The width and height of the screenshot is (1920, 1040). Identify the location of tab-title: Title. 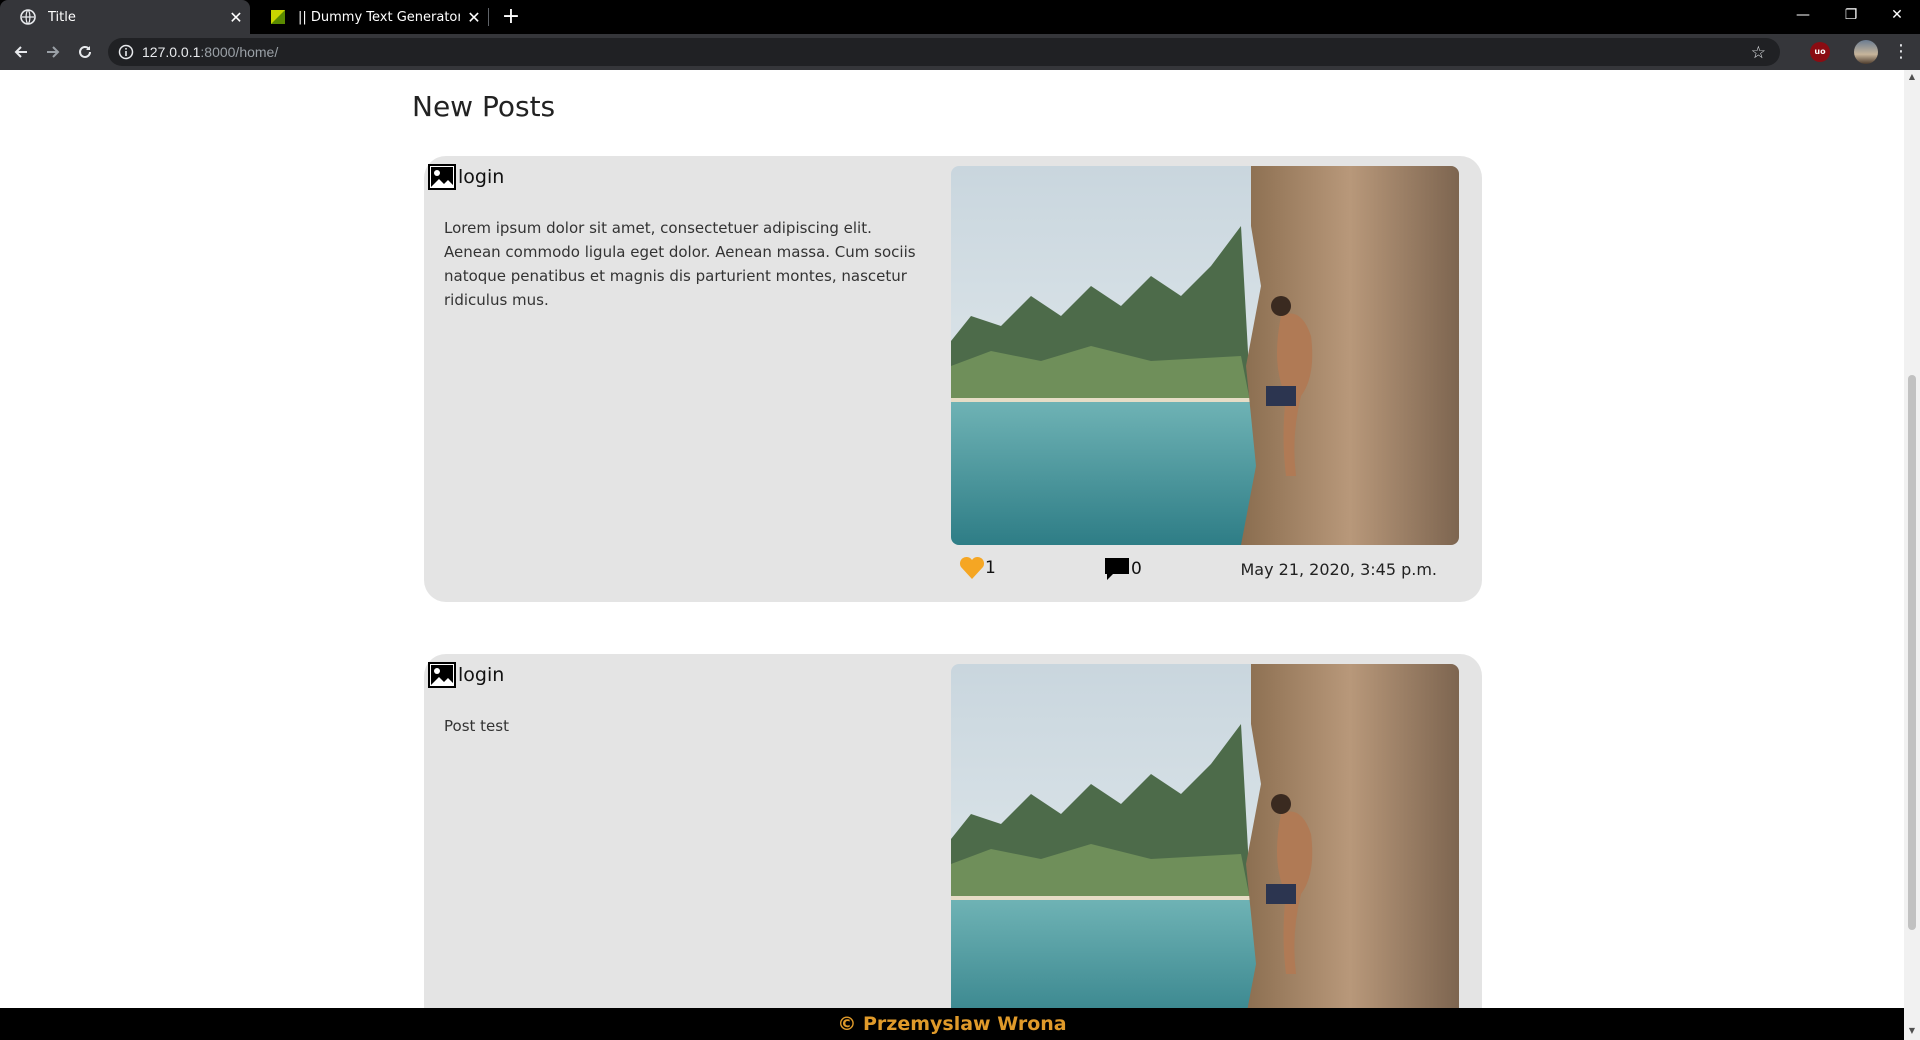
(62, 17).